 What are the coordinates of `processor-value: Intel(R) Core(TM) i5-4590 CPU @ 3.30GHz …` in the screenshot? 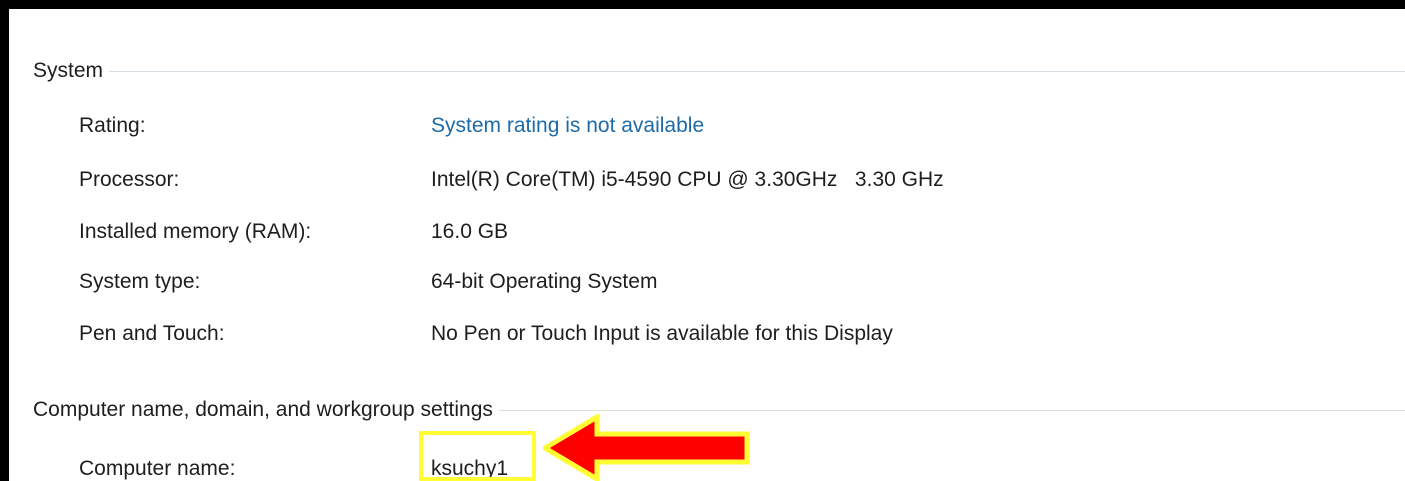 It's located at (687, 179).